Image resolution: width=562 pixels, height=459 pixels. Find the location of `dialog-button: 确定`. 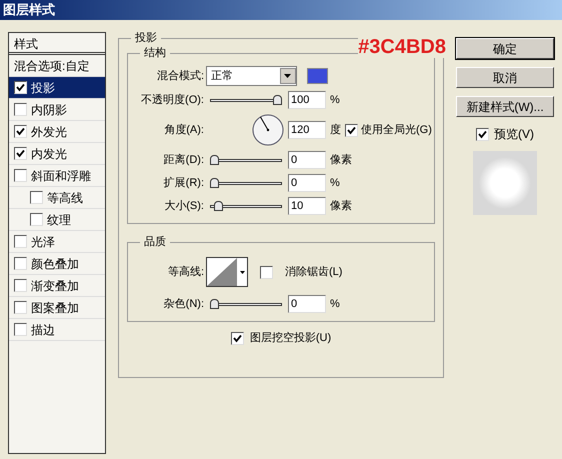

dialog-button: 确定 is located at coordinates (505, 48).